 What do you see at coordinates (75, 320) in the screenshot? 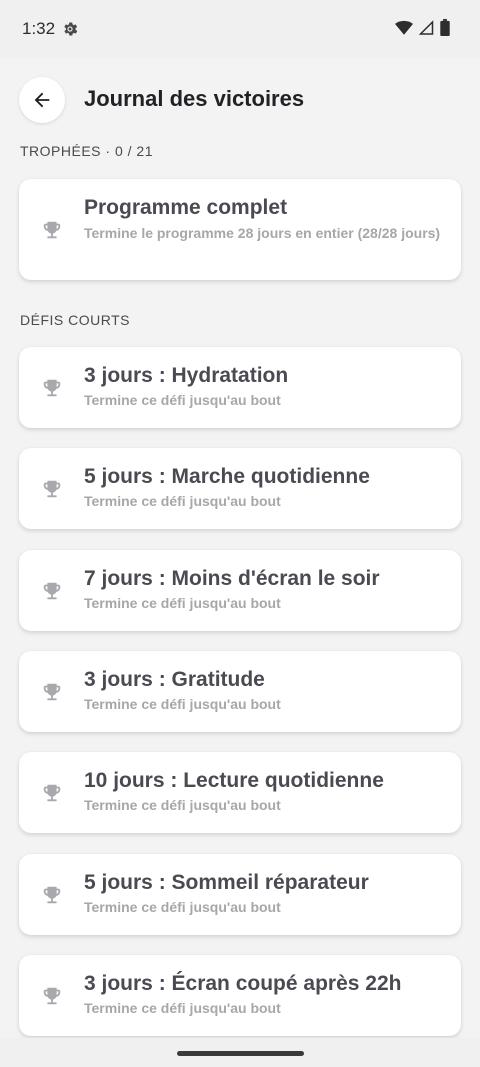
I see `short-challenges-section-label: DÉFIS COURTS` at bounding box center [75, 320].